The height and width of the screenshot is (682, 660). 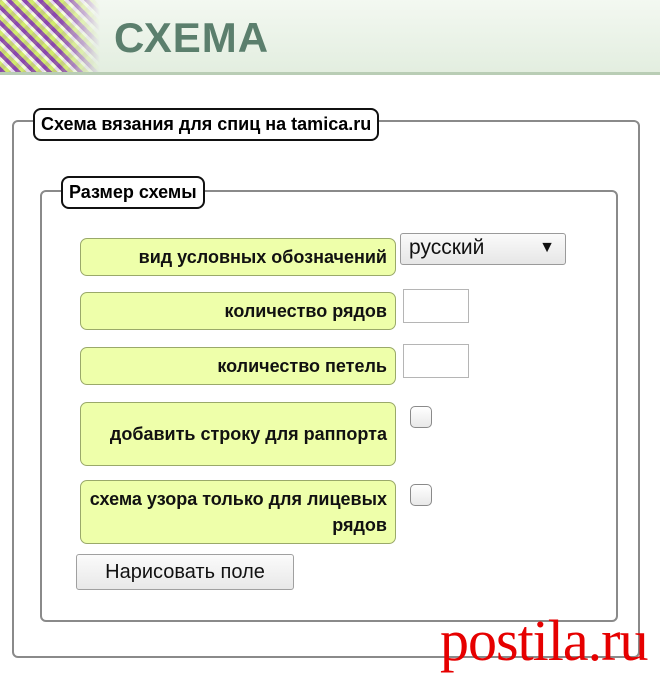 What do you see at coordinates (206, 124) in the screenshot?
I see `fieldset-legend: Схема вязания для спиц на tamica.ru` at bounding box center [206, 124].